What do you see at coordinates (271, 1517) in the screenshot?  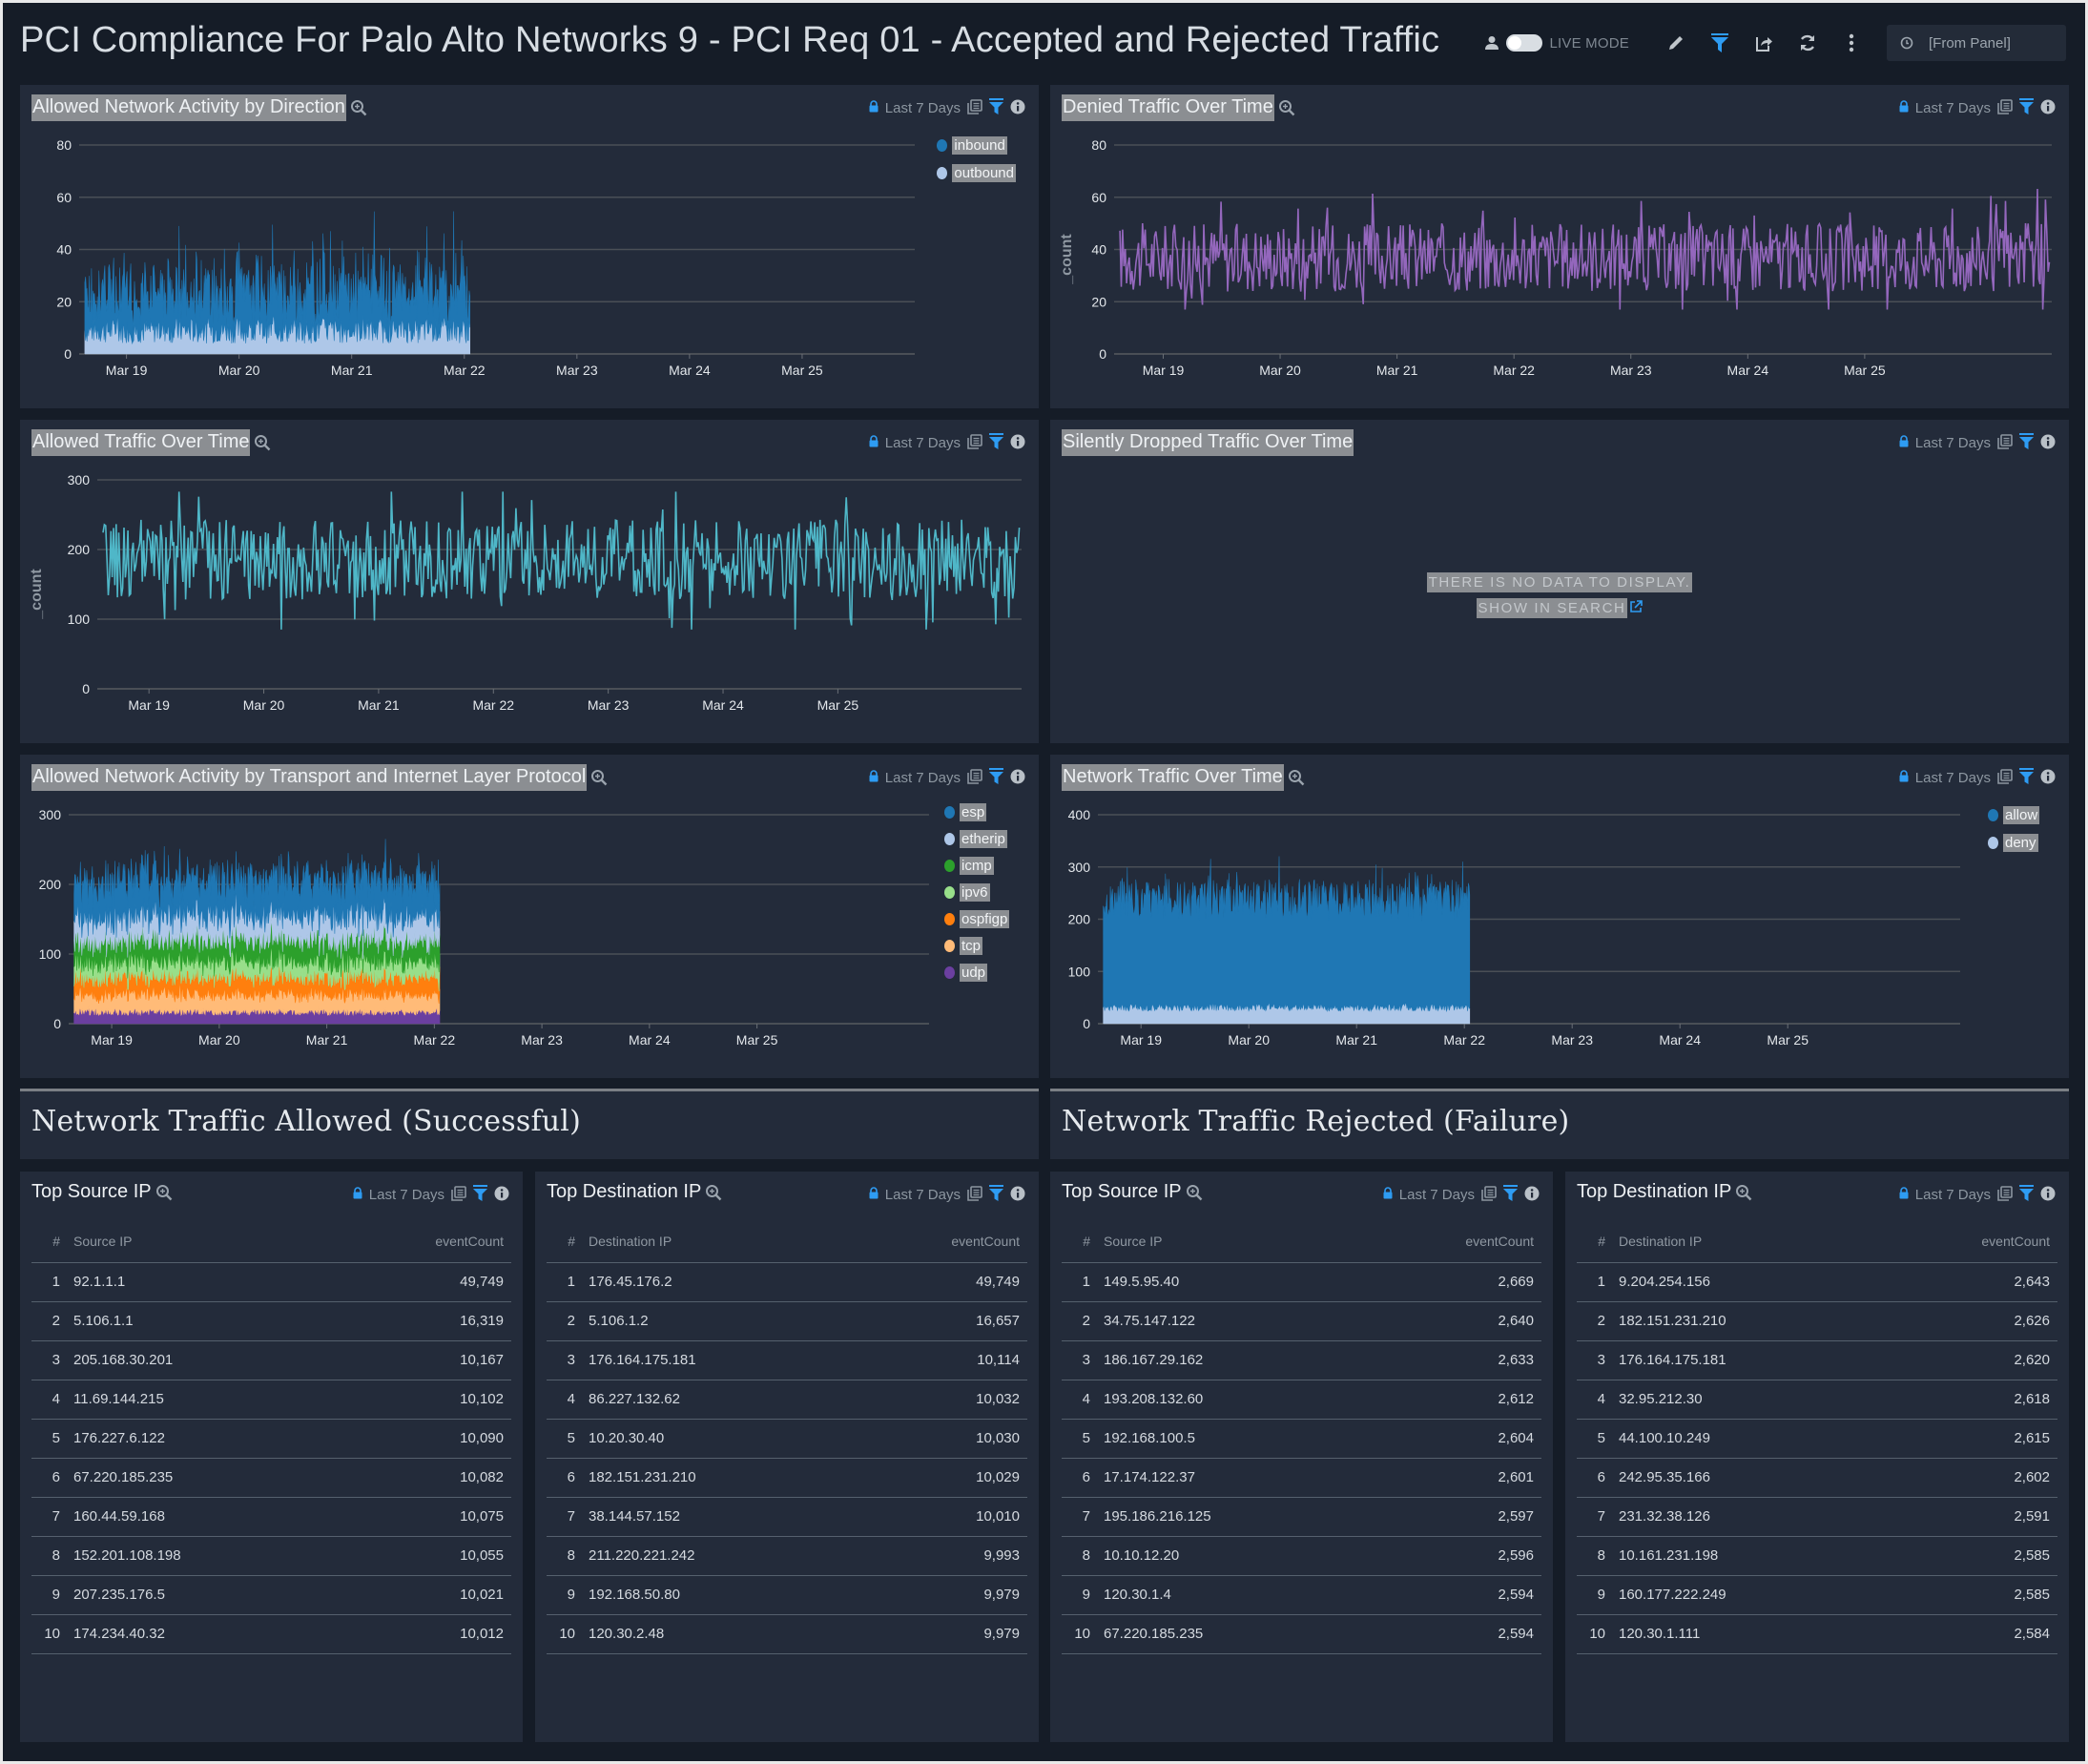 I see `table-row: 7 160.44.59.168 10,075` at bounding box center [271, 1517].